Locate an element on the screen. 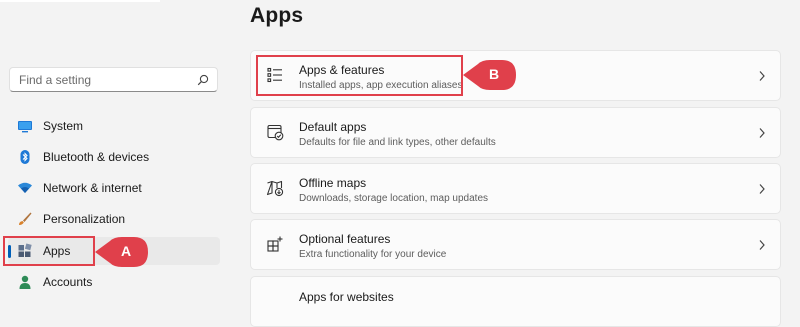 This screenshot has height=327, width=800. sidebar-item-bluetooth: Bluetooth & devices is located at coordinates (114, 157).